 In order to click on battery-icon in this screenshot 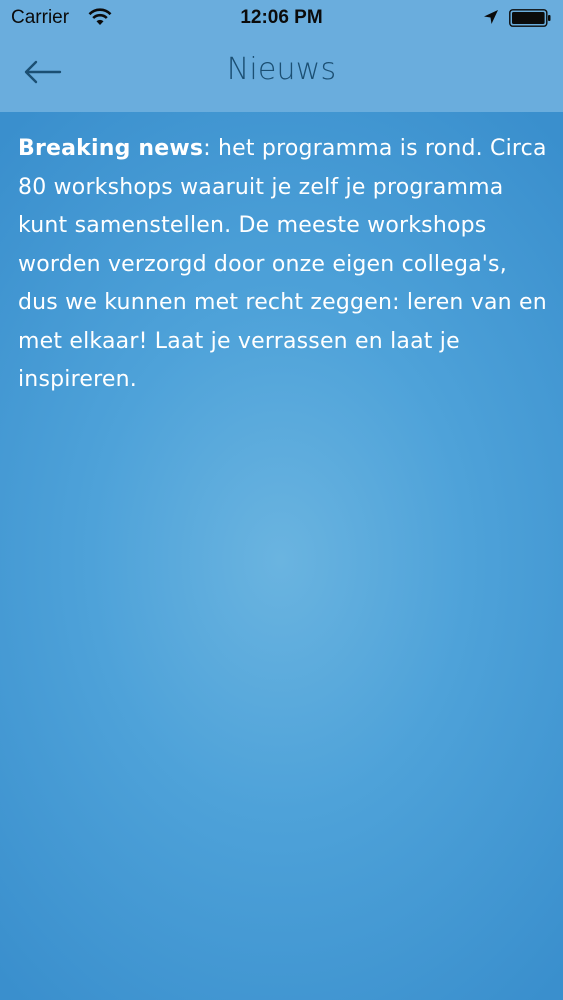, I will do `click(530, 18)`.